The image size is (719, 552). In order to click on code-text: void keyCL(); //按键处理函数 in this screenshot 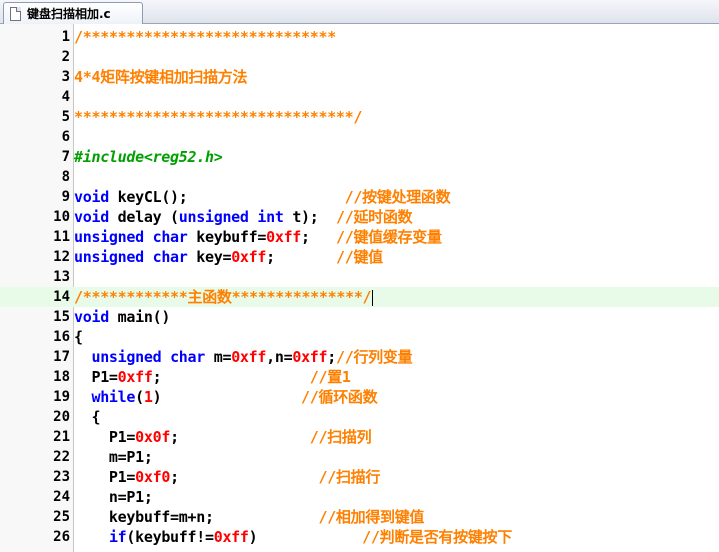, I will do `click(262, 197)`.